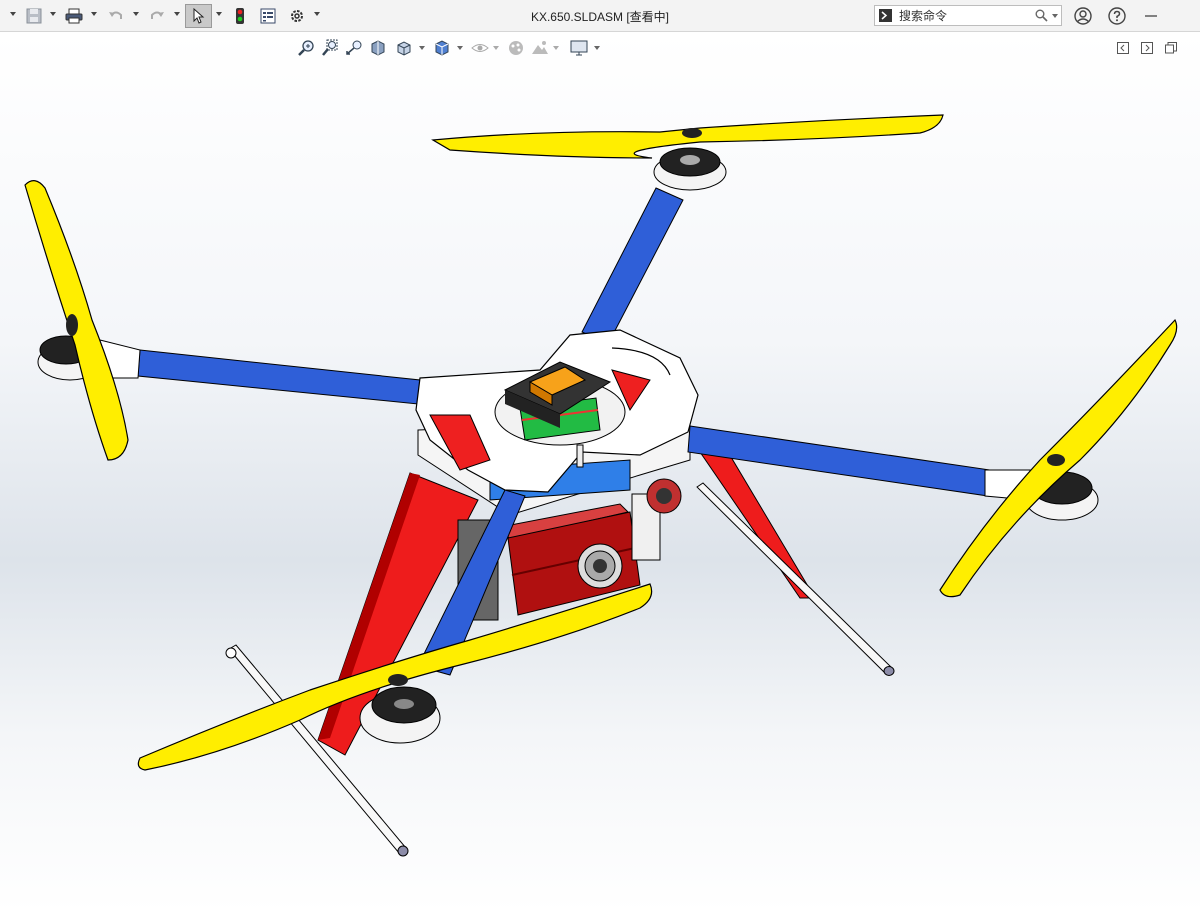 The height and width of the screenshot is (912, 1200). I want to click on command-prompt-icon, so click(885, 15).